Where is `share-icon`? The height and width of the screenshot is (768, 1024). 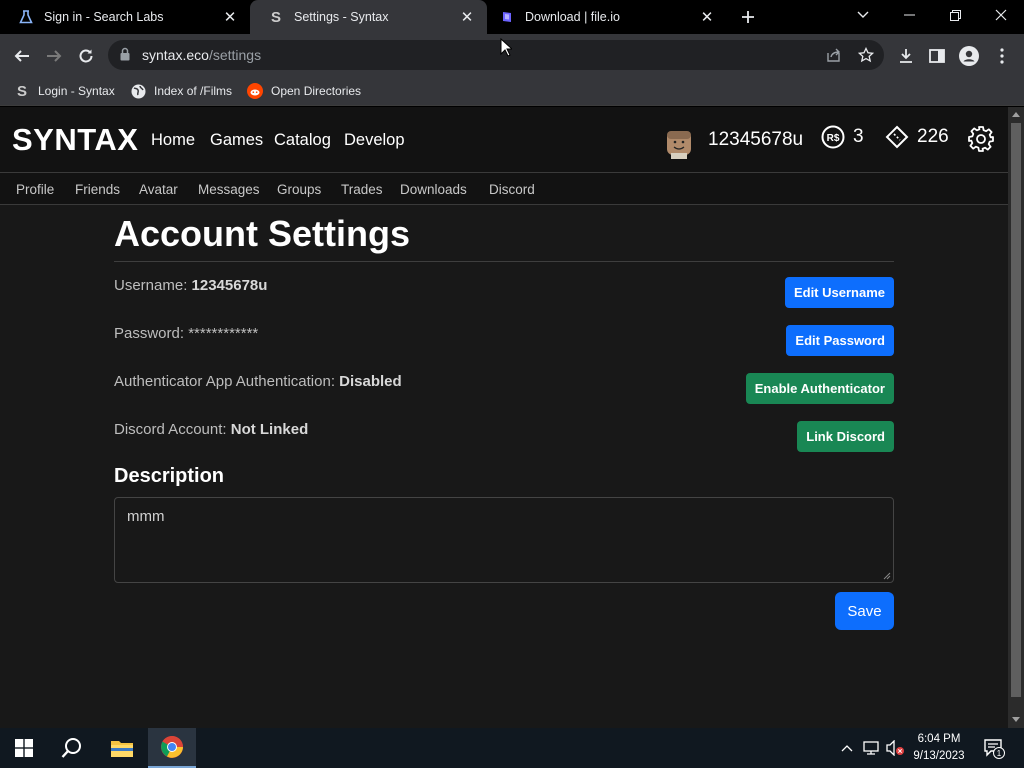 share-icon is located at coordinates (834, 55).